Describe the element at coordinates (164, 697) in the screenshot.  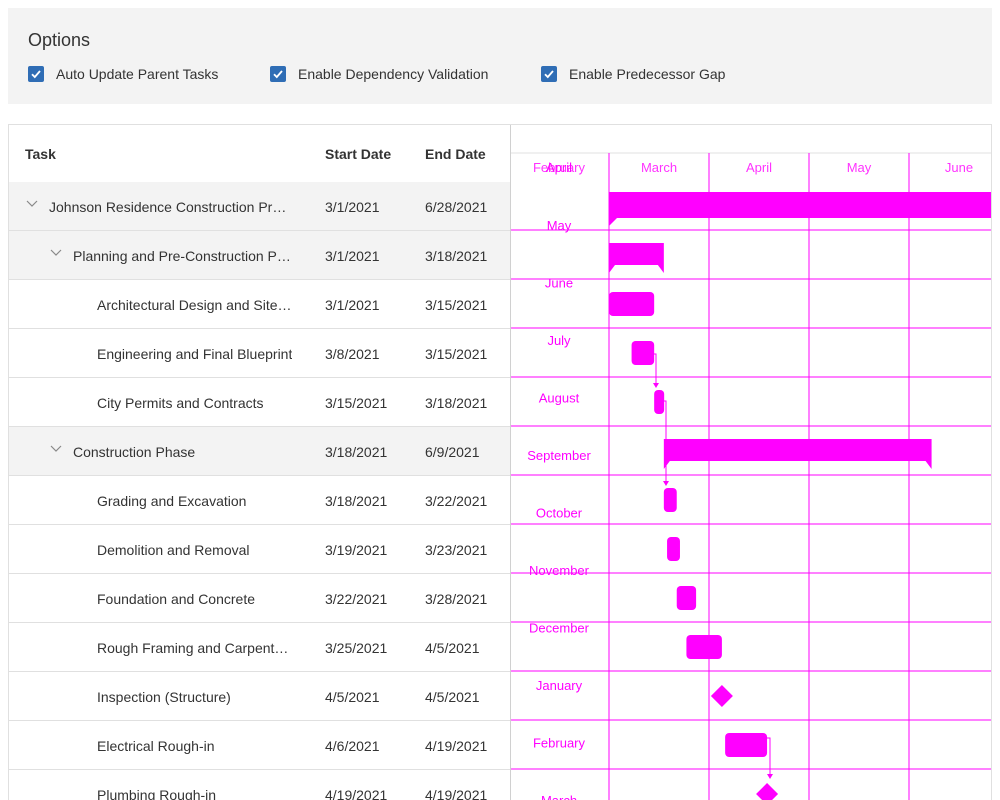
I see `task-name: Inspection (Structure)` at that location.